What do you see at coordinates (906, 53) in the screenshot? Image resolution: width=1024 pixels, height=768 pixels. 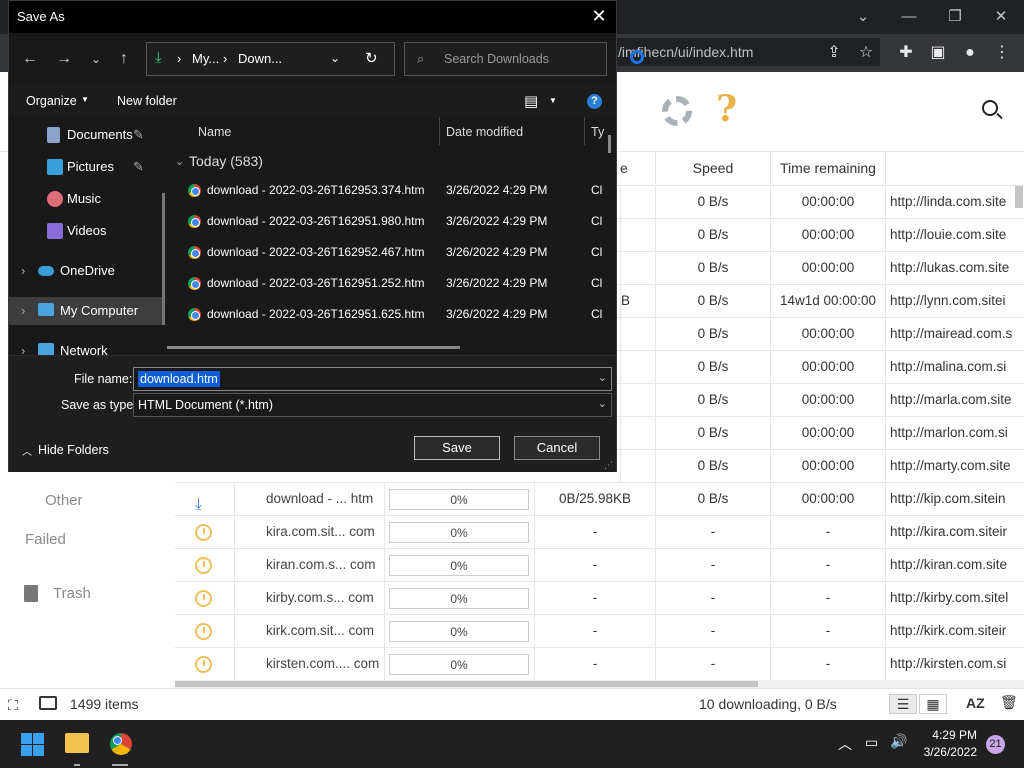 I see `extensions-icon: ✚` at bounding box center [906, 53].